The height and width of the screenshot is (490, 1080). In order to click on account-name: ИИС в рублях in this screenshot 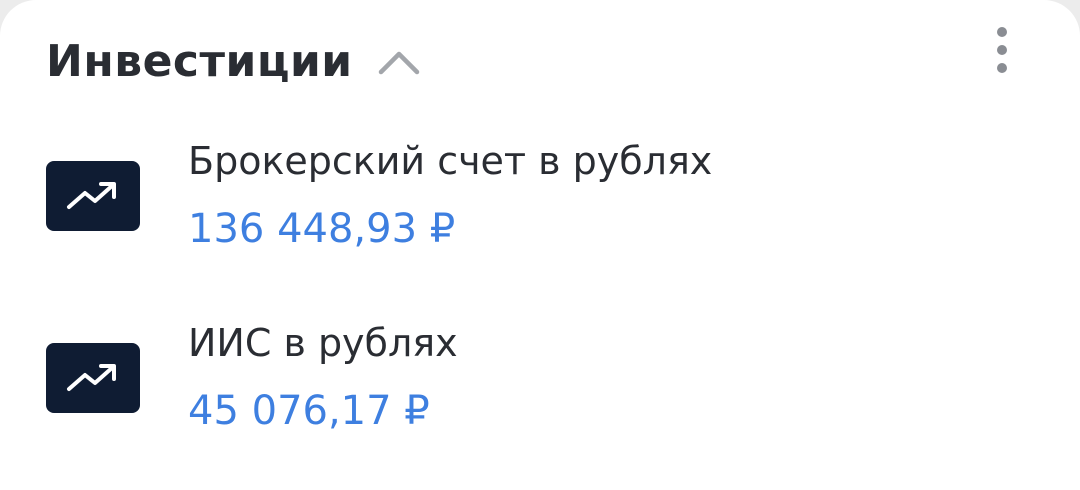, I will do `click(323, 343)`.